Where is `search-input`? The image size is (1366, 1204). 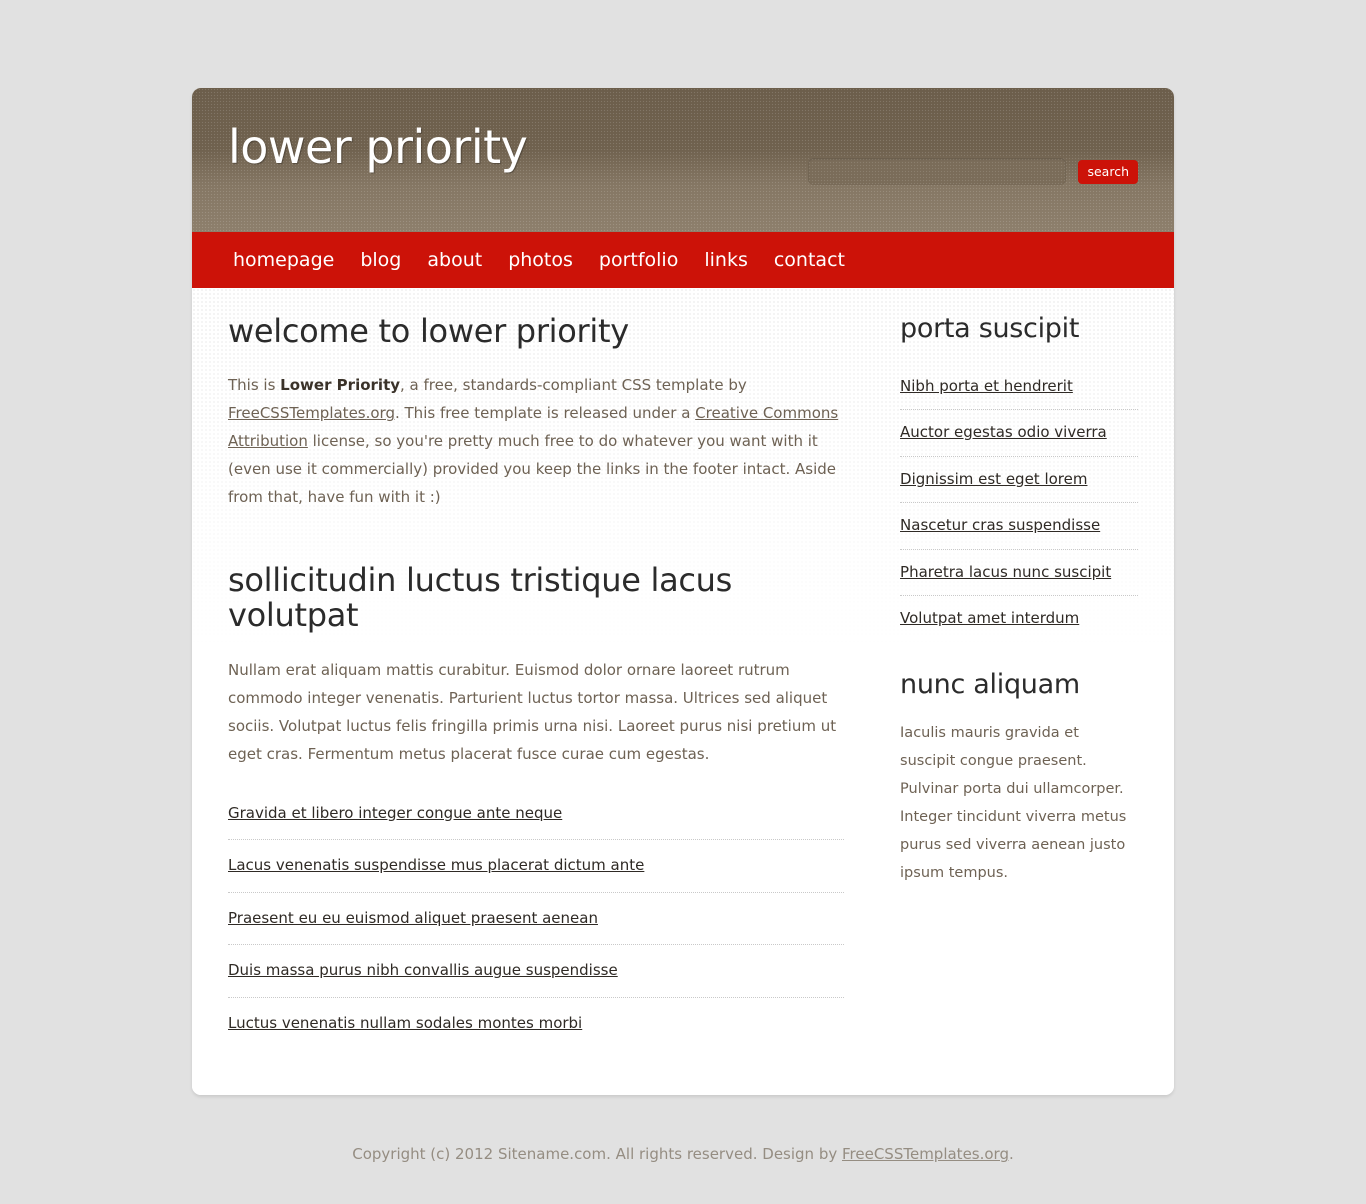
search-input is located at coordinates (937, 171).